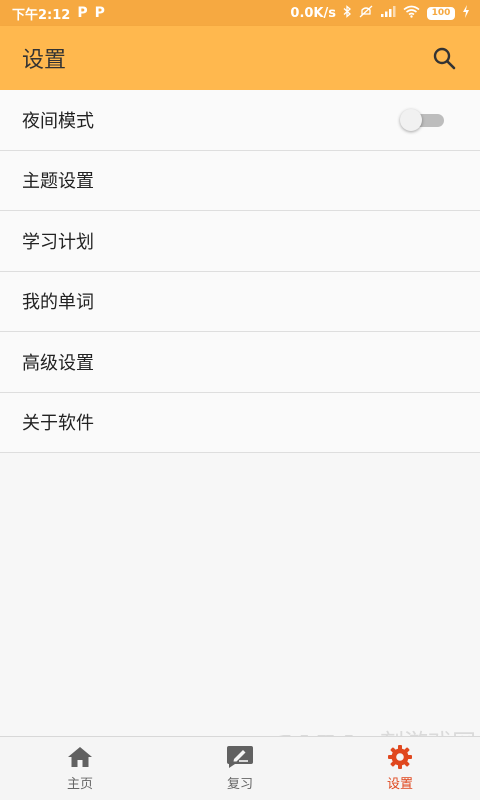 The image size is (480, 800). I want to click on status-time: 下午2:12, so click(41, 15).